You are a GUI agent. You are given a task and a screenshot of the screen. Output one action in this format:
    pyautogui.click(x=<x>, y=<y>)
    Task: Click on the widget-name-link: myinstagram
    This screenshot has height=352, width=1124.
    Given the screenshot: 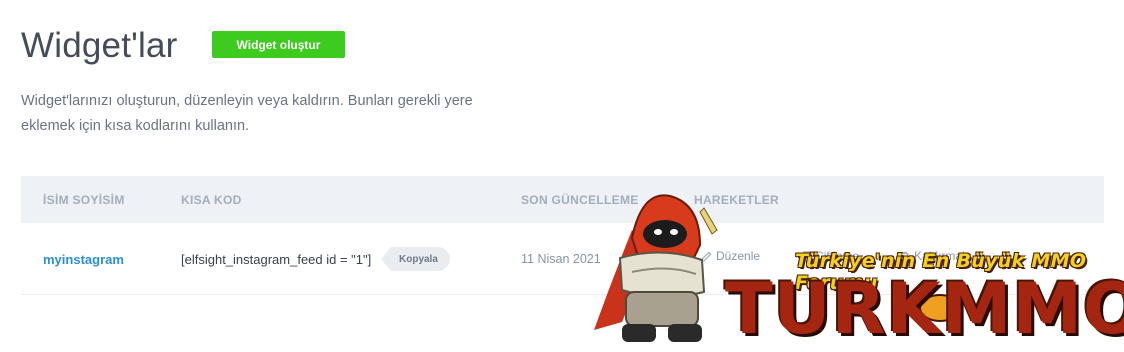 What is the action you would take?
    pyautogui.click(x=83, y=259)
    